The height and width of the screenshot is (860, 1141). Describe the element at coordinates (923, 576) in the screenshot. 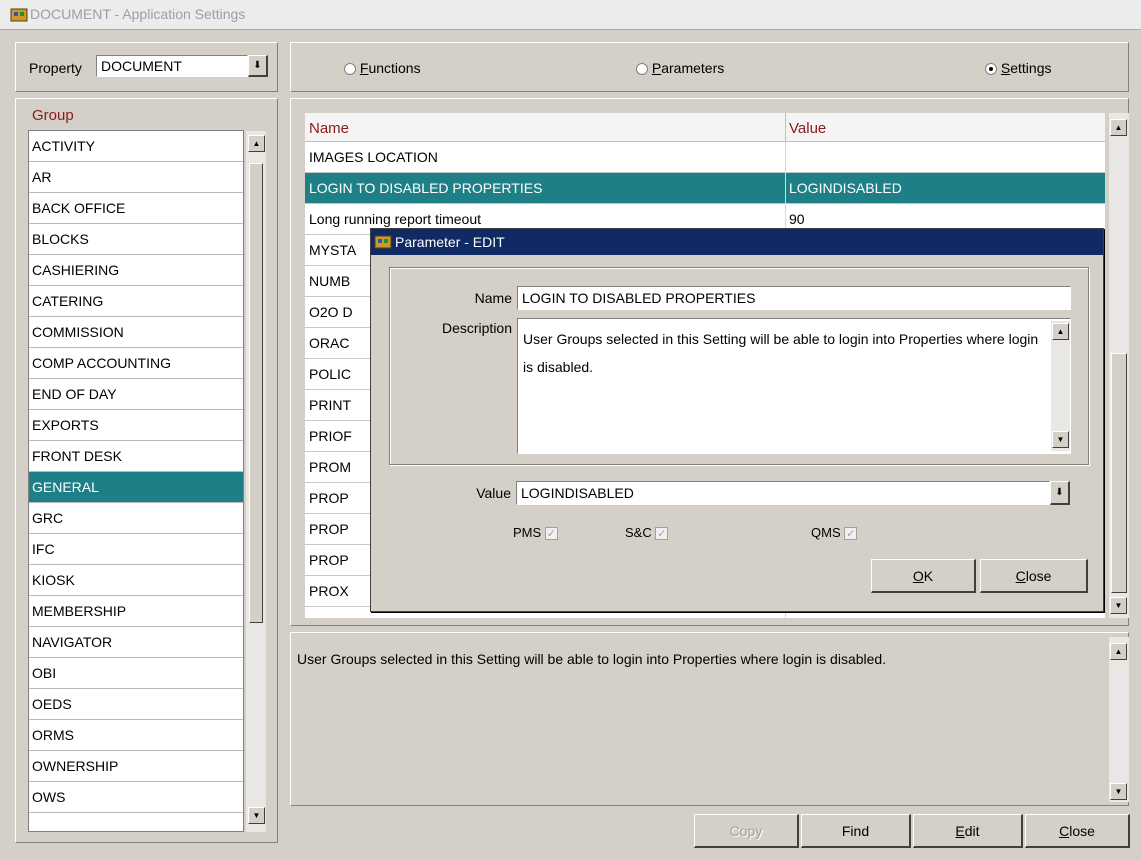

I see `dialog-ok-button: OK` at that location.